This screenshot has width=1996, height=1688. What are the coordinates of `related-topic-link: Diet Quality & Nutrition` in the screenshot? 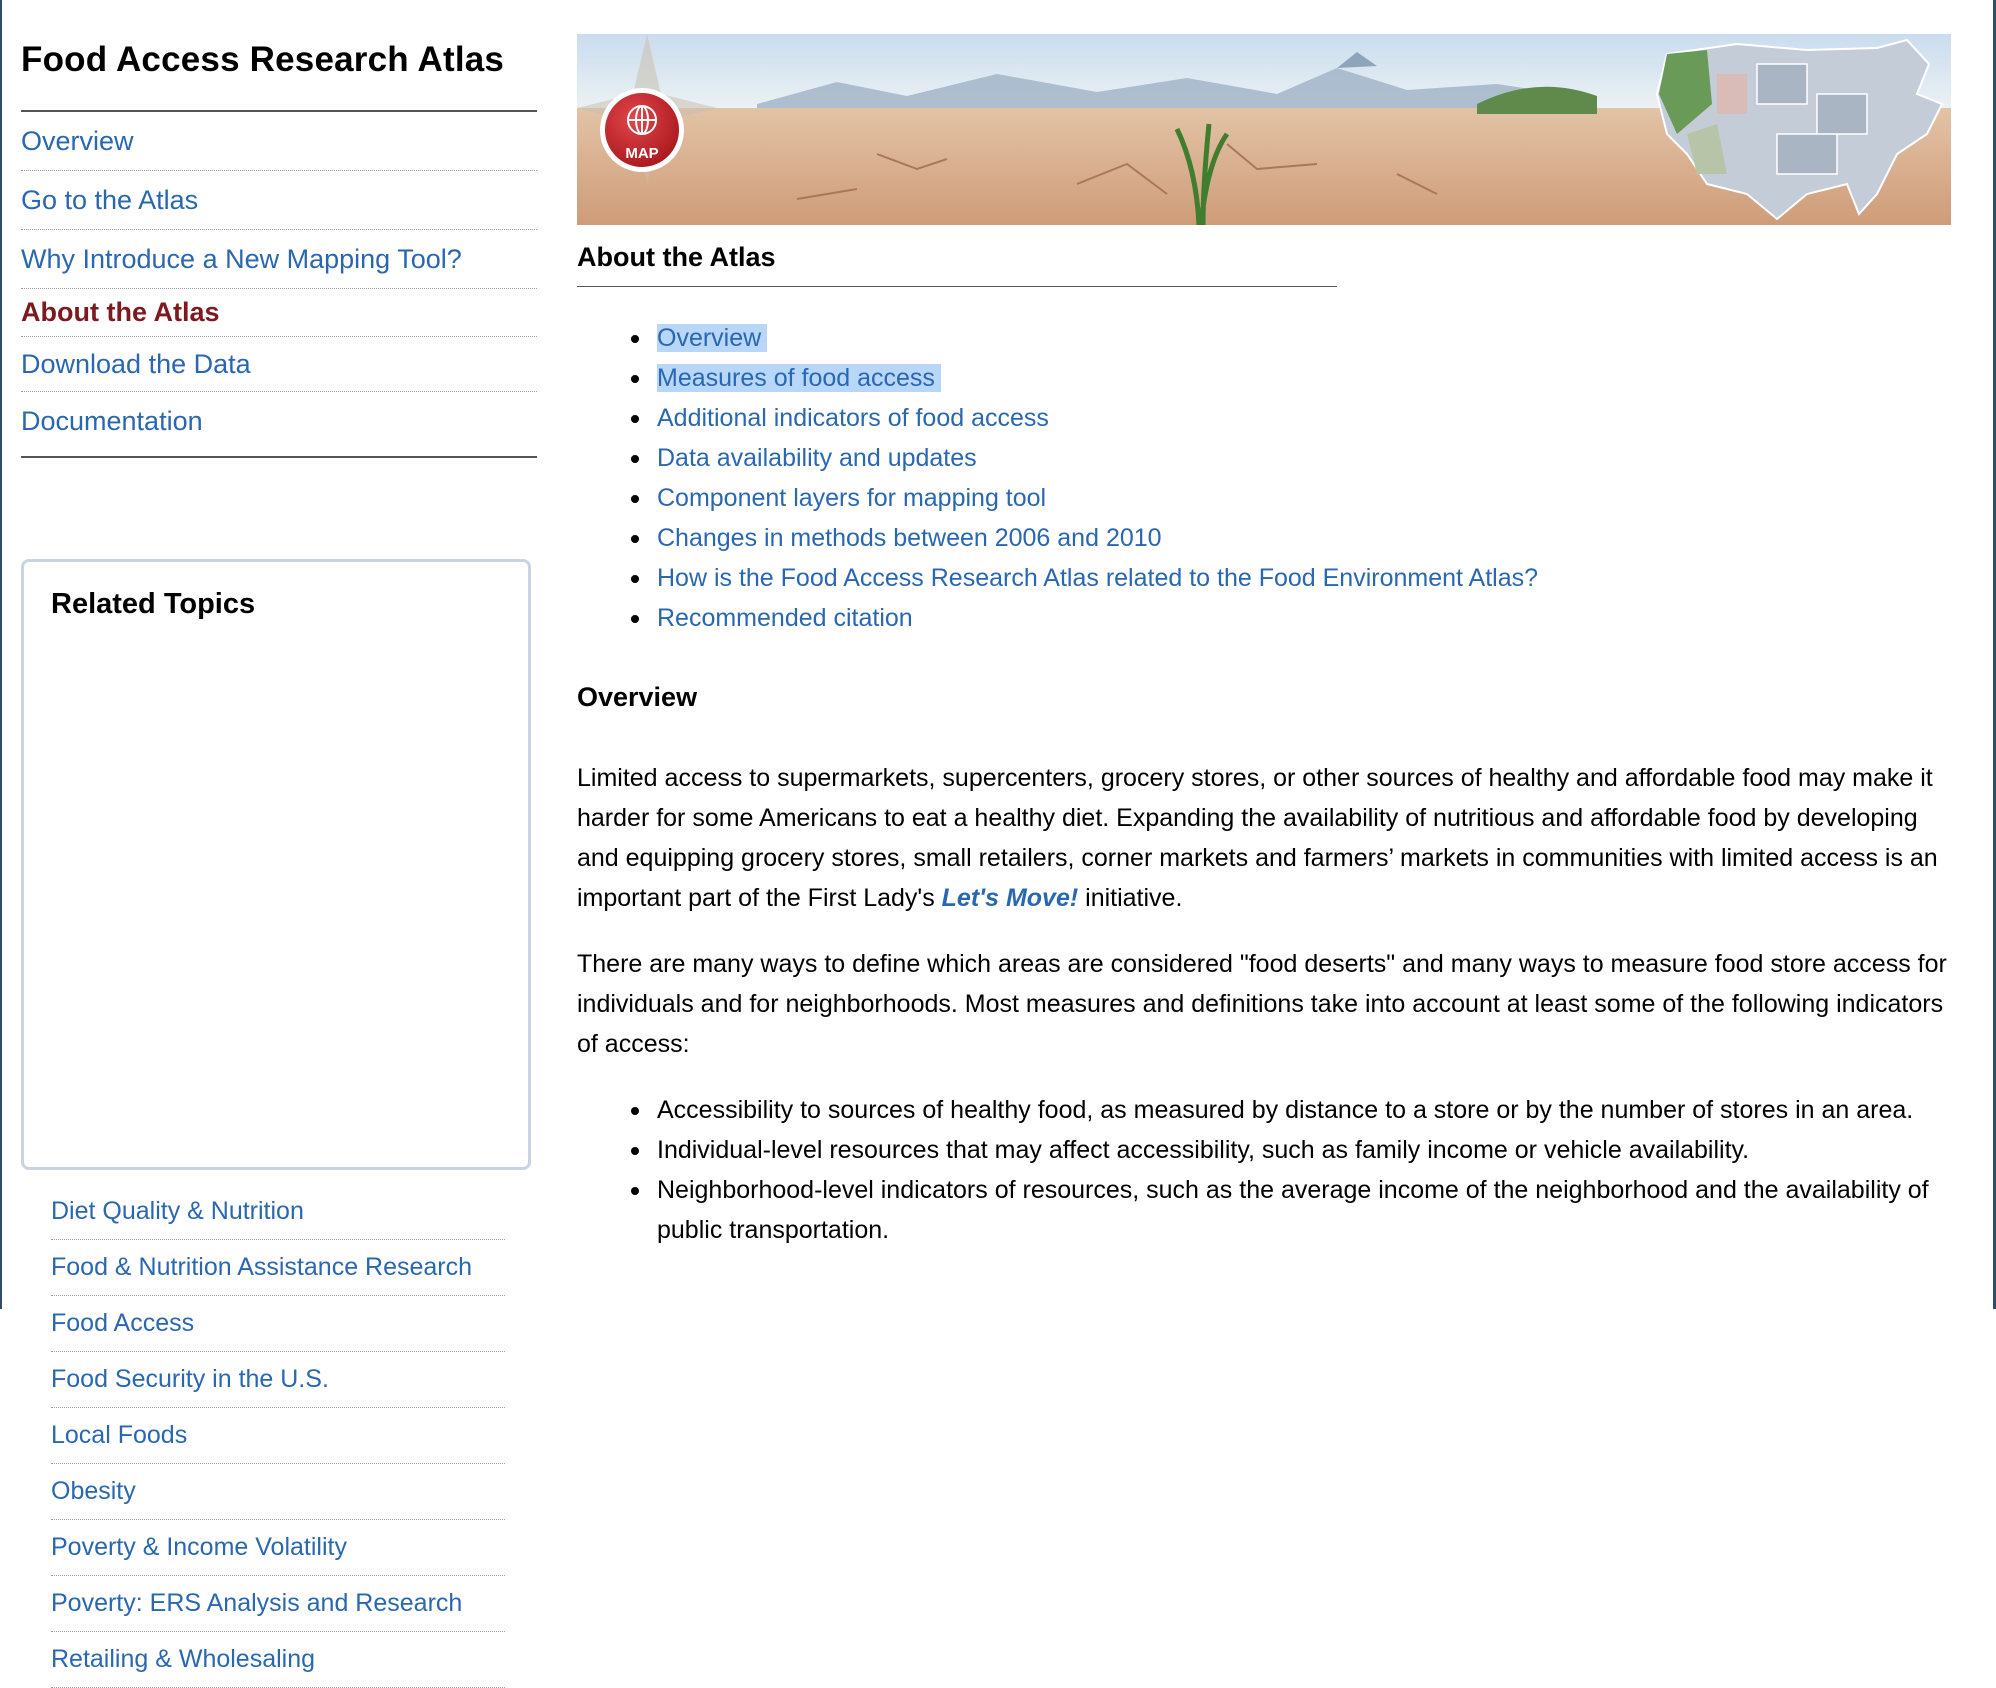 It's located at (177, 1211).